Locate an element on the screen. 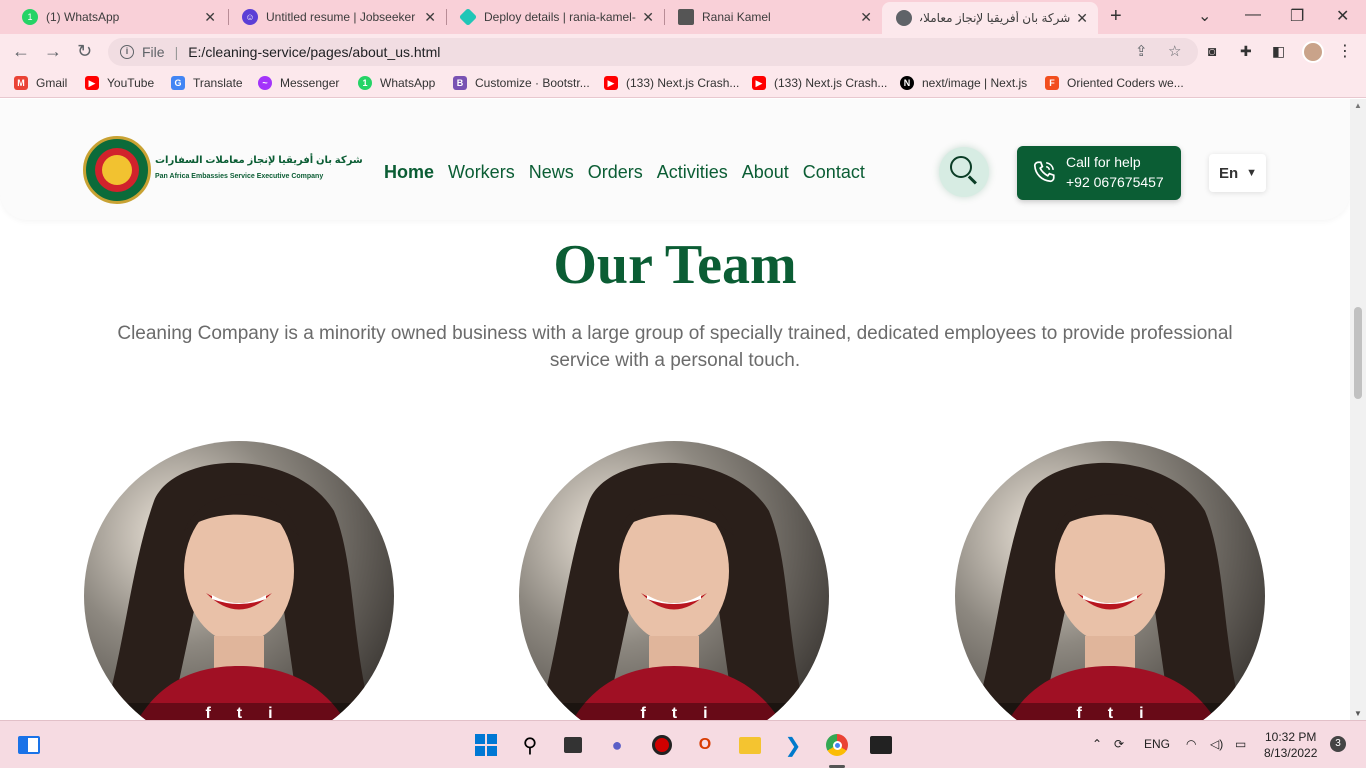 The height and width of the screenshot is (768, 1366). tab-search-chevron-icon: ⌄ is located at coordinates (1204, 16).